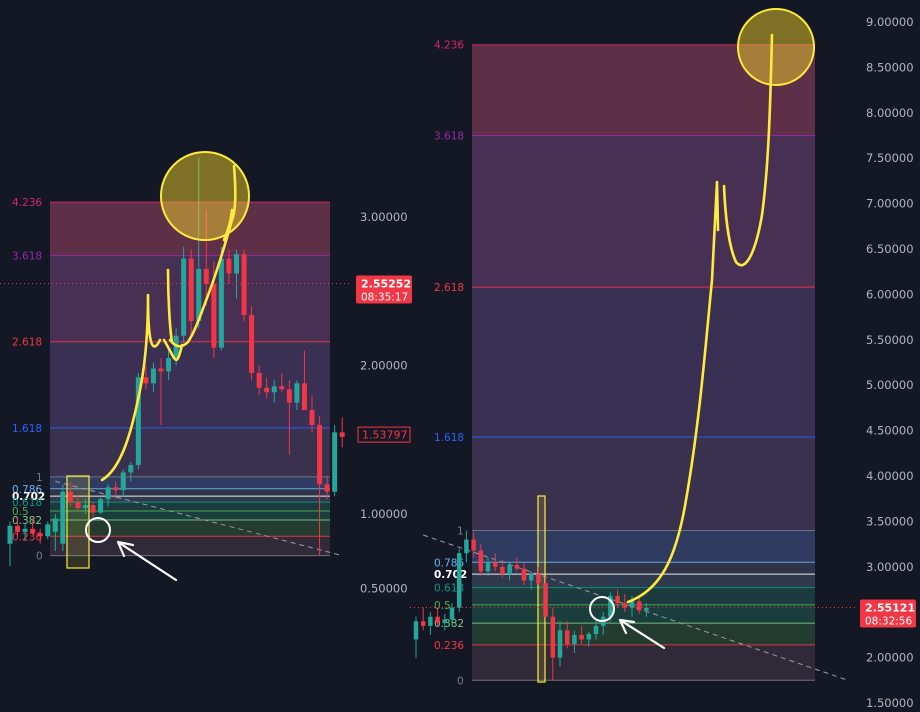  Describe the element at coordinates (890, 385) in the screenshot. I see `y-axis-tick-label: 5.00000` at that location.